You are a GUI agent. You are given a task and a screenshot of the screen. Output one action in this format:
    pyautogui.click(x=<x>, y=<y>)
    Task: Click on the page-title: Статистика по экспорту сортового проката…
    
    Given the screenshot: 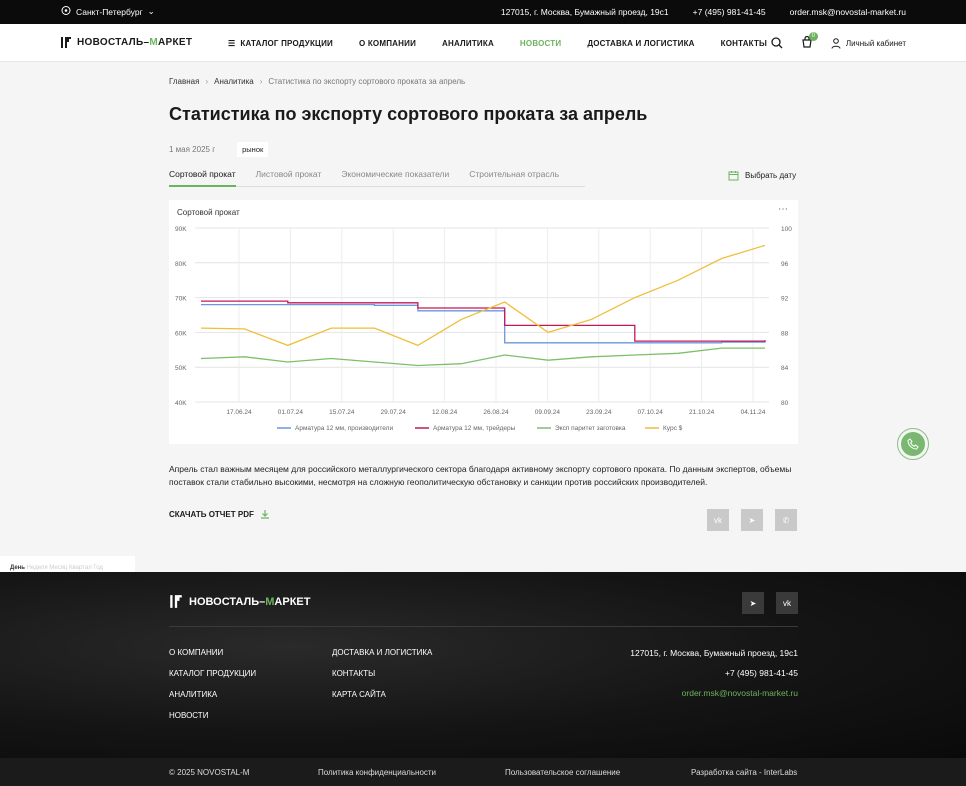 What is the action you would take?
    pyautogui.click(x=408, y=114)
    